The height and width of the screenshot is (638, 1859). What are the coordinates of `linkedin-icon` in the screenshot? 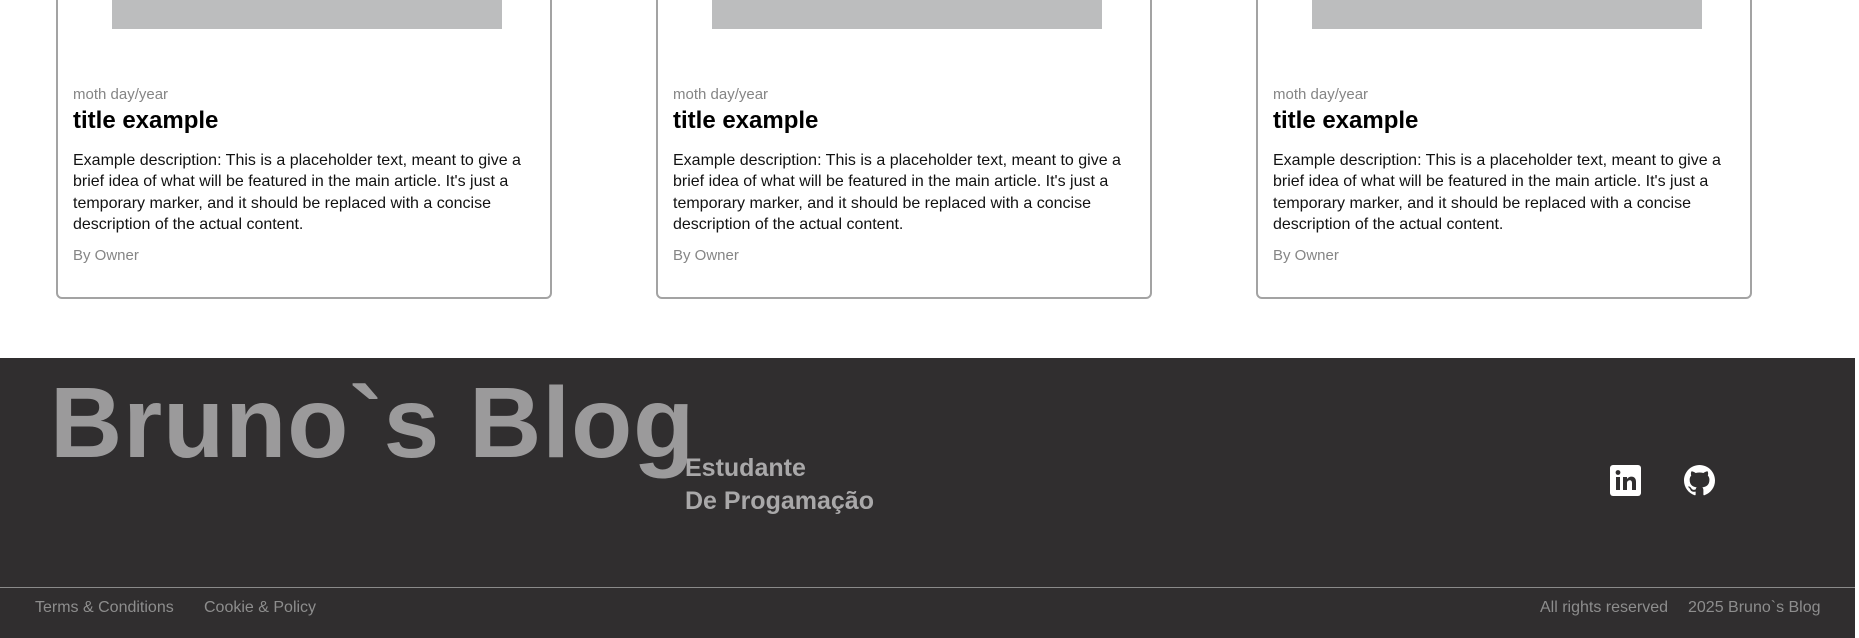 It's located at (1625, 480).